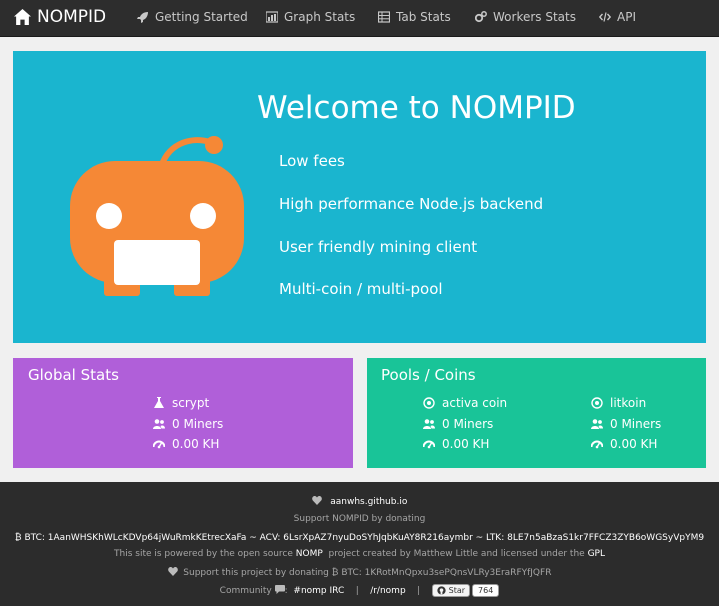 The height and width of the screenshot is (606, 719). What do you see at coordinates (475, 403) in the screenshot?
I see `coin-name: activa coin` at bounding box center [475, 403].